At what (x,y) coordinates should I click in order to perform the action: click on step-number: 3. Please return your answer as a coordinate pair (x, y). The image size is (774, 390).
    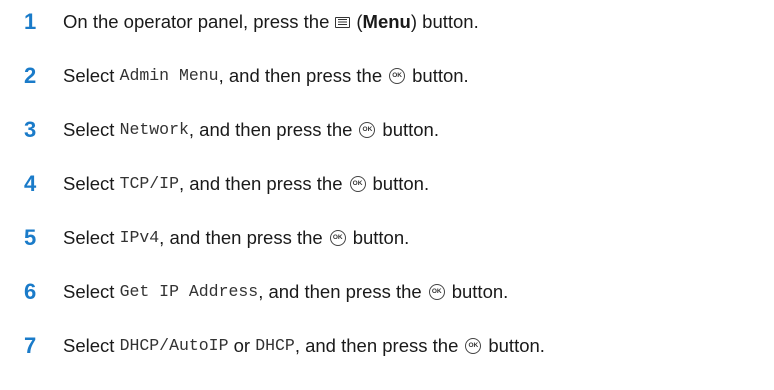
    Looking at the image, I should click on (30, 129).